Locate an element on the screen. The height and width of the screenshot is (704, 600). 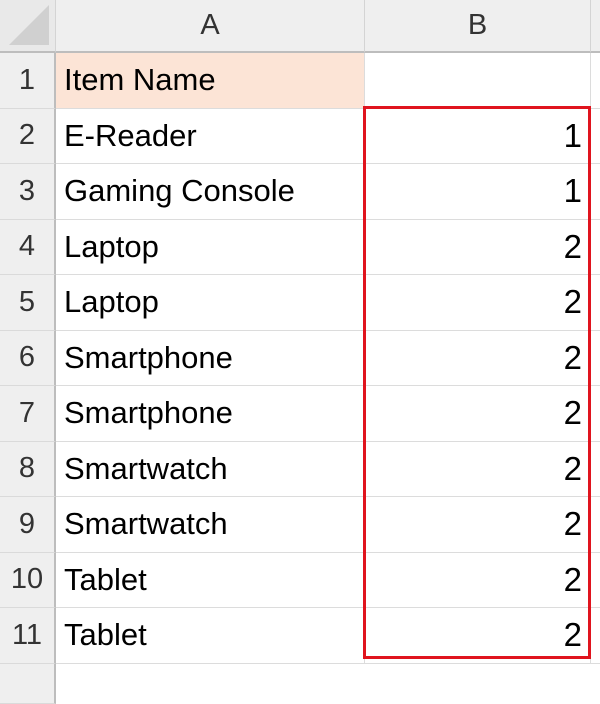
column-header-a: A is located at coordinates (210, 26).